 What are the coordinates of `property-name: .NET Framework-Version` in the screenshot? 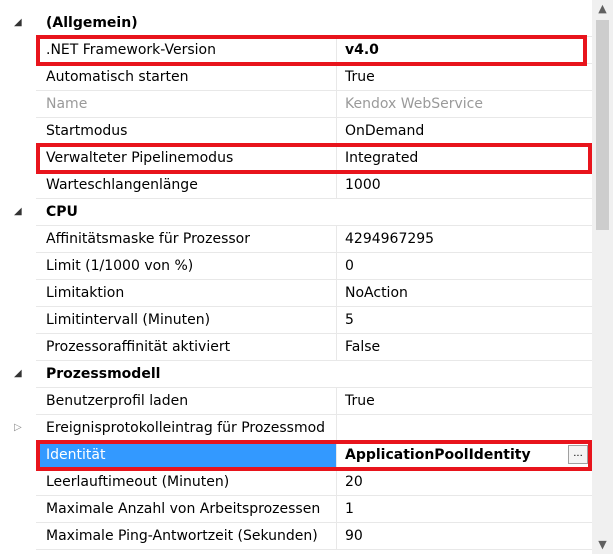 It's located at (186, 50).